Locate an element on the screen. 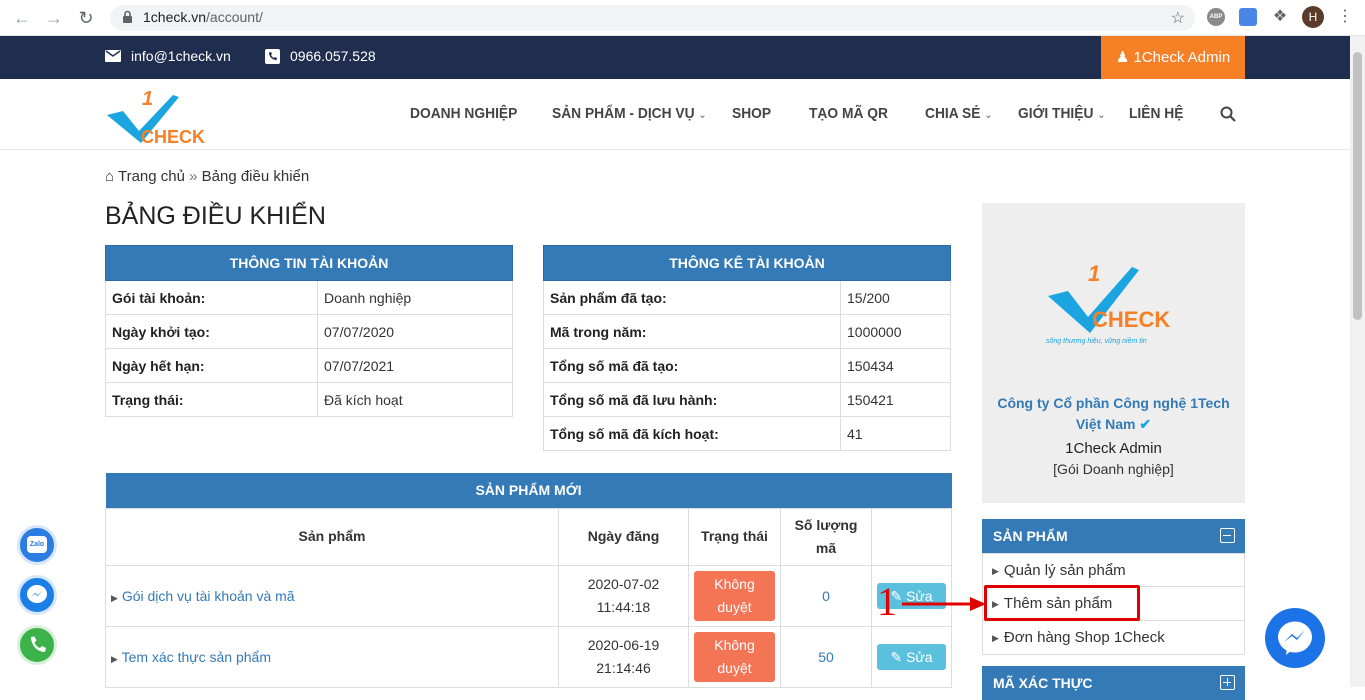  expand-plus-icon is located at coordinates (1227, 682).